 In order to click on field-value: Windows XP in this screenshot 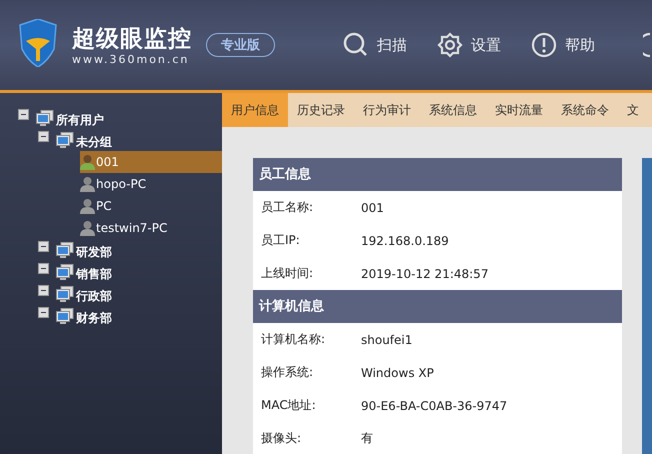, I will do `click(397, 373)`.